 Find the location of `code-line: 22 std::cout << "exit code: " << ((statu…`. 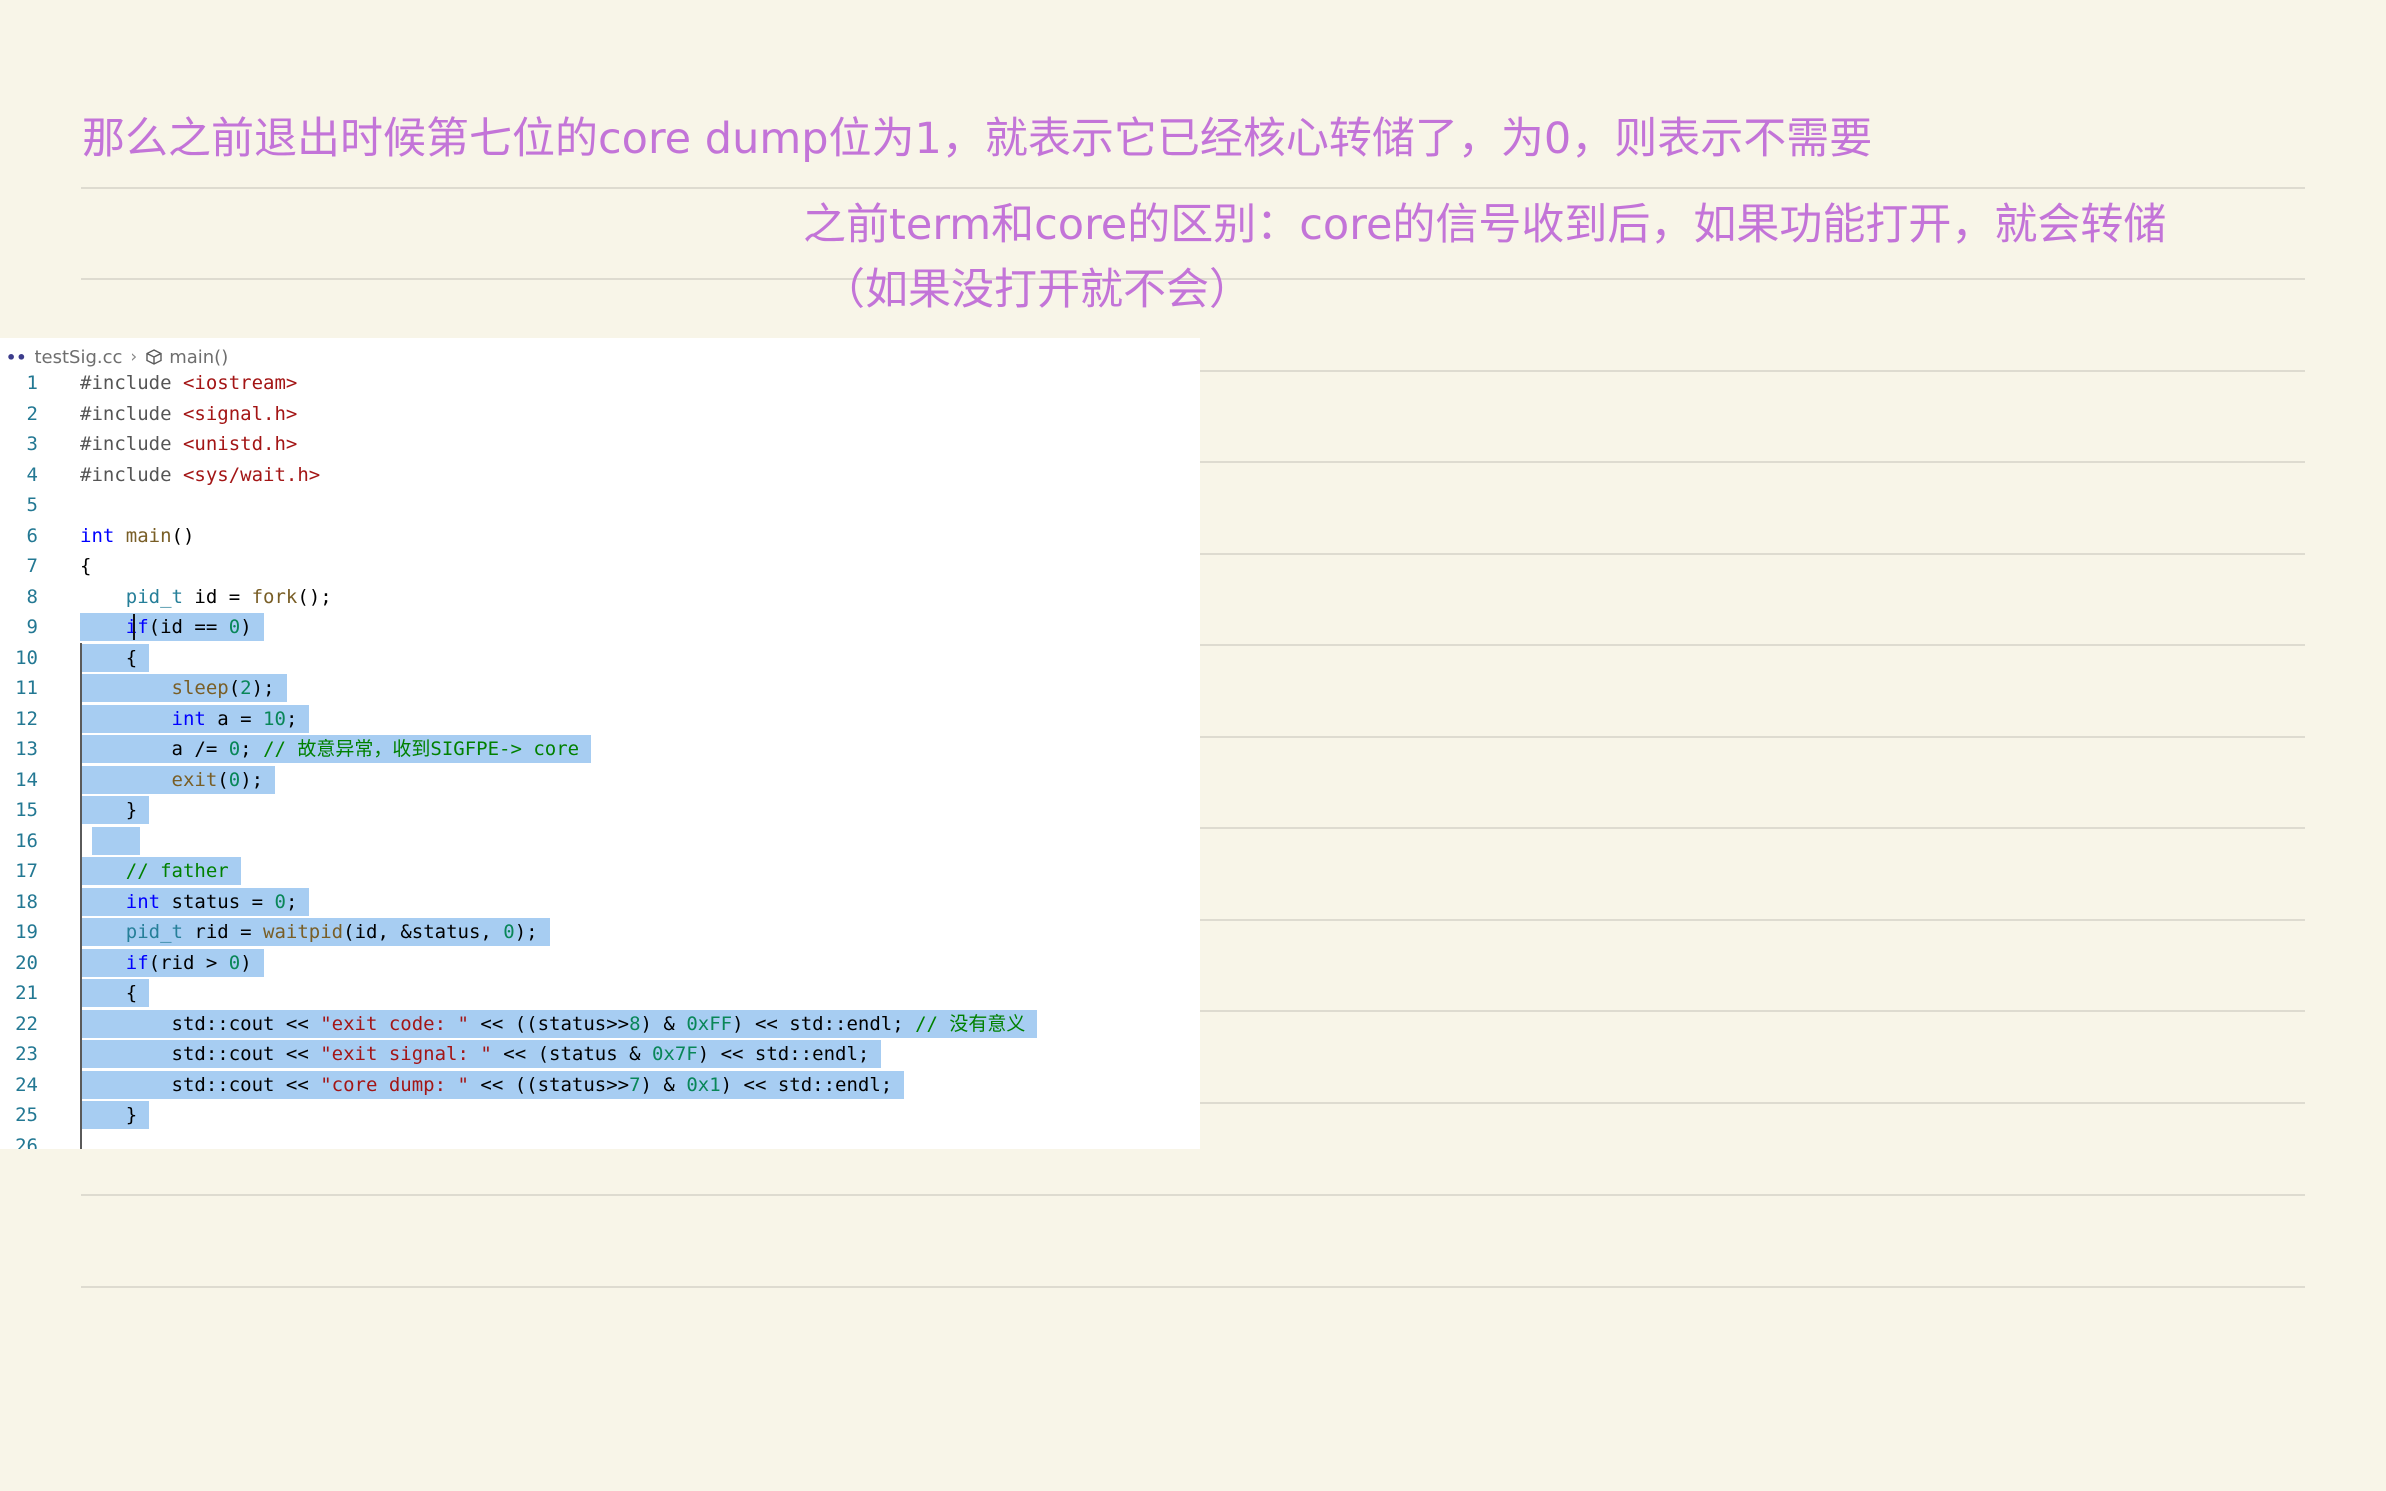

code-line: 22 std::cout << "exit code: " << ((statu… is located at coordinates (600, 1024).